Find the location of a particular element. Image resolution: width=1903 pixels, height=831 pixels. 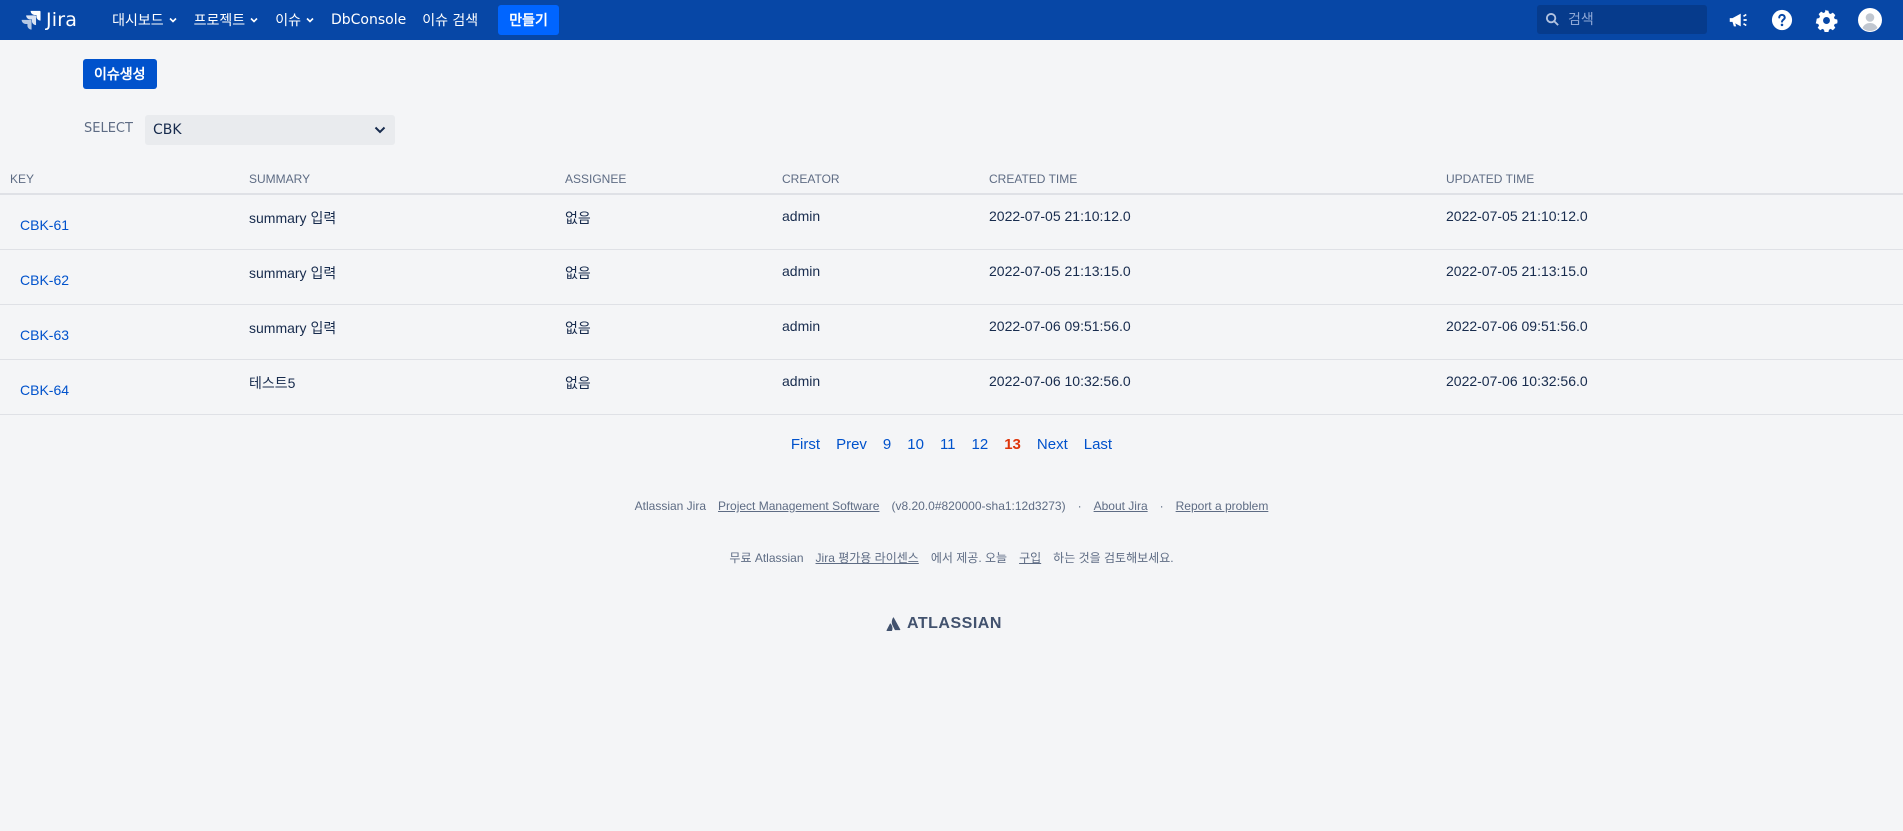

avatar-icon is located at coordinates (1870, 20).